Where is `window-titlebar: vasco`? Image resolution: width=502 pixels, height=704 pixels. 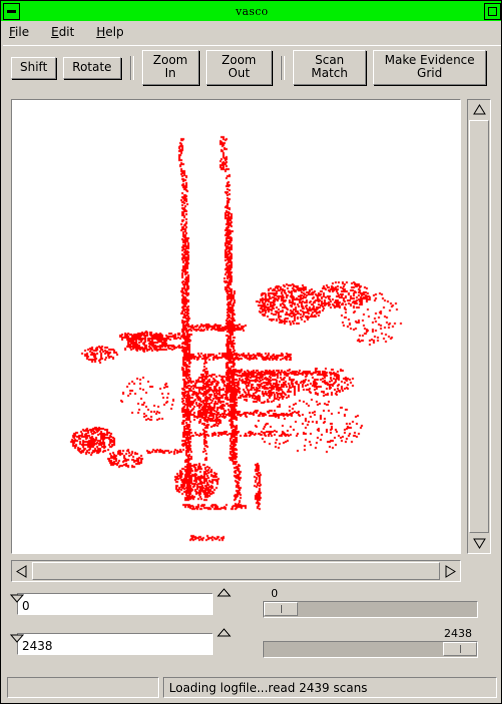
window-titlebar: vasco is located at coordinates (251, 11).